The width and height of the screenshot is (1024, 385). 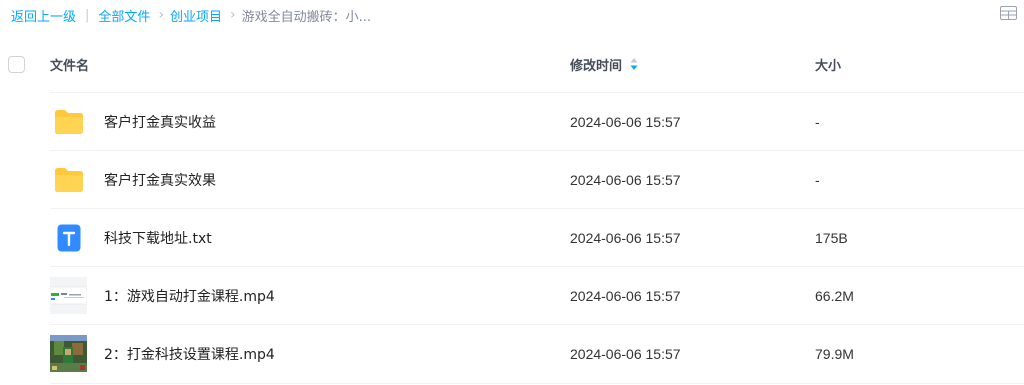 I want to click on file-name: 客户打金真实效果, so click(x=160, y=180).